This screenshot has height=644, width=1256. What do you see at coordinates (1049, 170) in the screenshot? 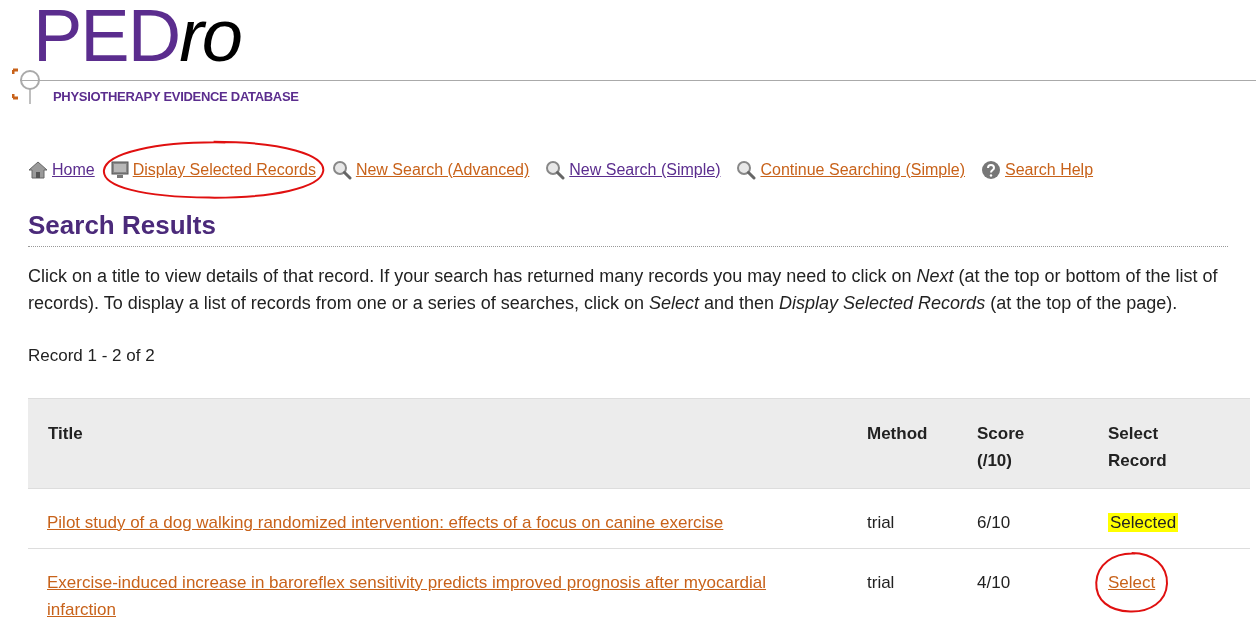
I see `nav-link: Search Help` at bounding box center [1049, 170].